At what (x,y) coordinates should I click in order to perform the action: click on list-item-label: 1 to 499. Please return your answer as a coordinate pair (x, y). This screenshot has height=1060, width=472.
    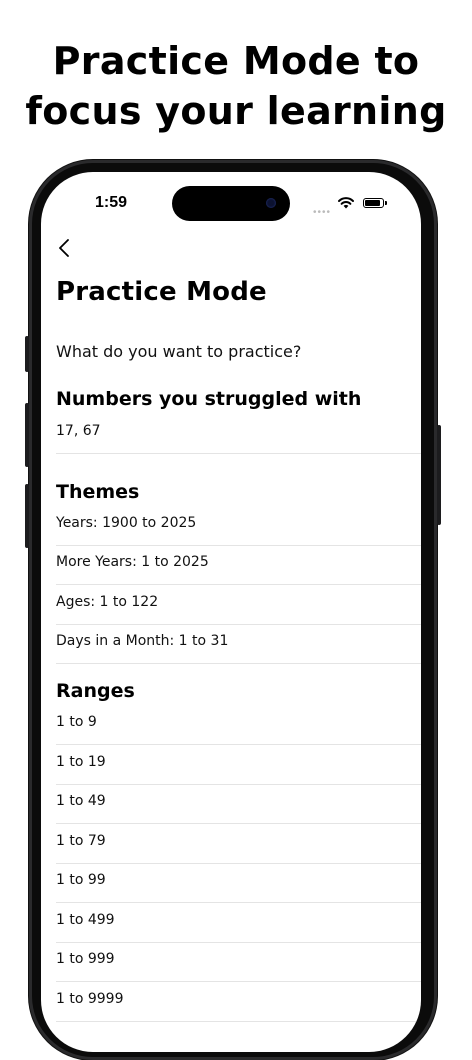
    Looking at the image, I should click on (85, 920).